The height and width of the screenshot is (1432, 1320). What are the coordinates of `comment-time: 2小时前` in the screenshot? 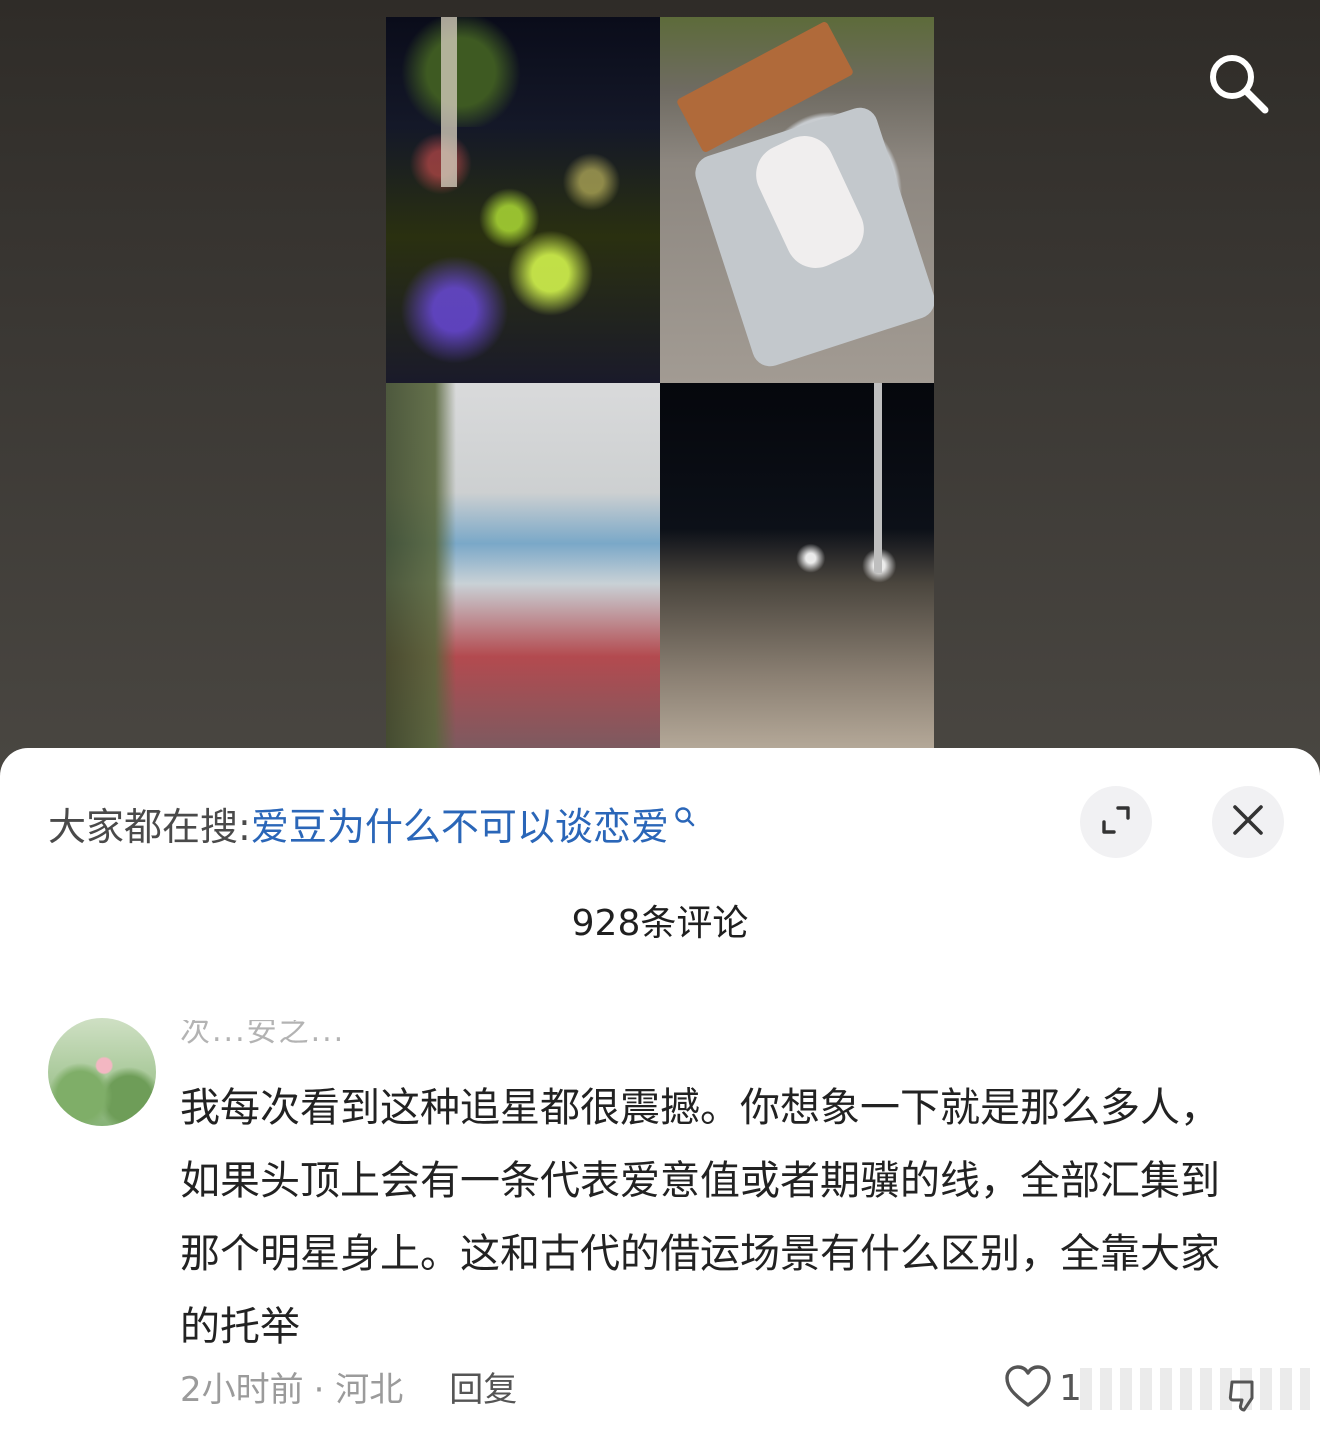 It's located at (242, 1389).